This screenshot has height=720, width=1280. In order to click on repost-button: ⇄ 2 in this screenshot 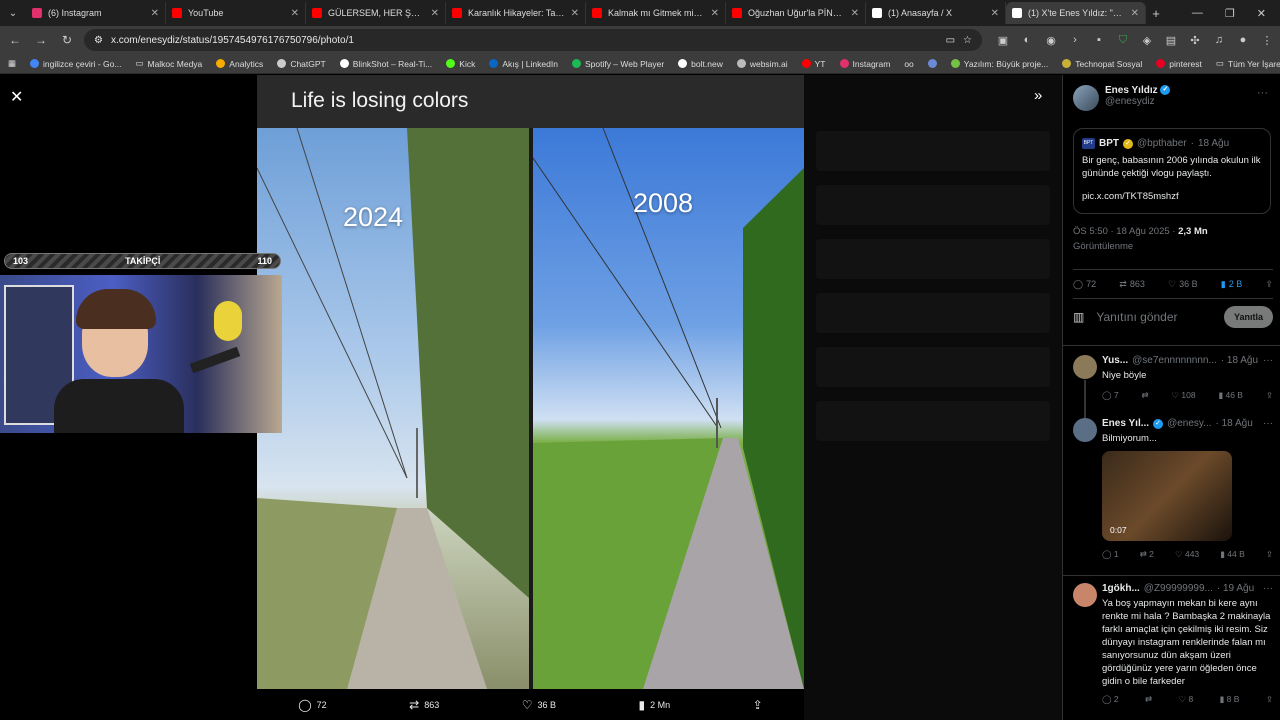, I will do `click(1147, 554)`.